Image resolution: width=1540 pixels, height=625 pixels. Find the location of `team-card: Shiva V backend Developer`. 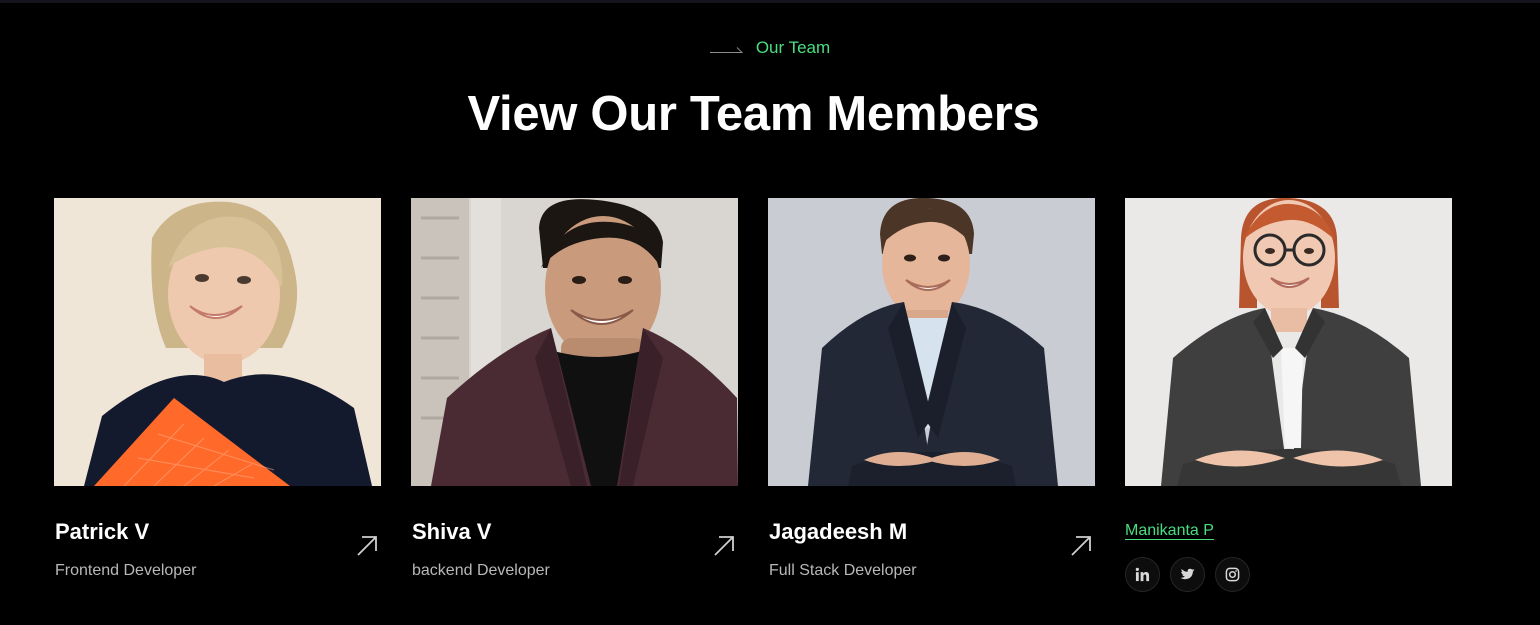

team-card: Shiva V backend Developer is located at coordinates (574, 403).